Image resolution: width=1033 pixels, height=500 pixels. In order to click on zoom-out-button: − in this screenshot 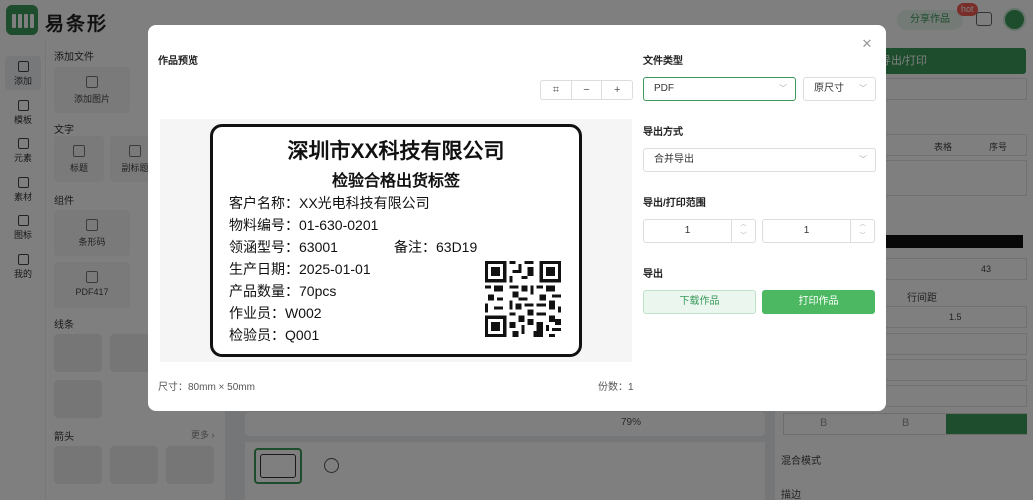, I will do `click(586, 90)`.